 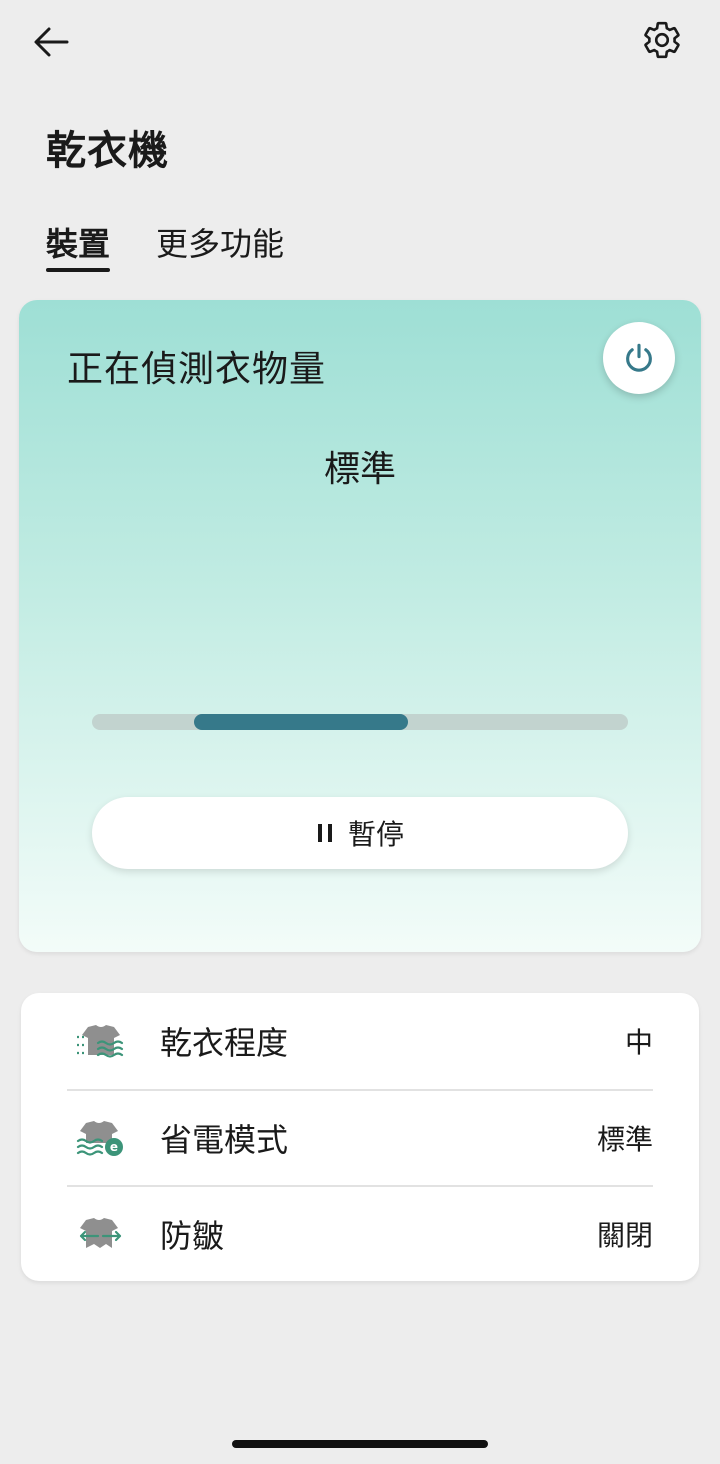 I want to click on power-icon, so click(x=639, y=357).